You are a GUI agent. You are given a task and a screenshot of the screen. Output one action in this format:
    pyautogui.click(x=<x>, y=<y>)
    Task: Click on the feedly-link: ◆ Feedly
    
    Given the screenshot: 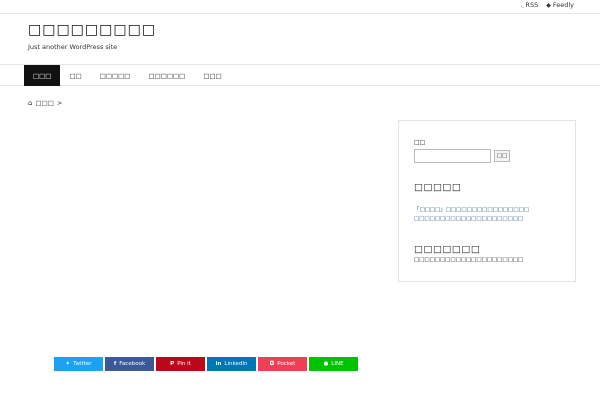 What is the action you would take?
    pyautogui.click(x=560, y=5)
    